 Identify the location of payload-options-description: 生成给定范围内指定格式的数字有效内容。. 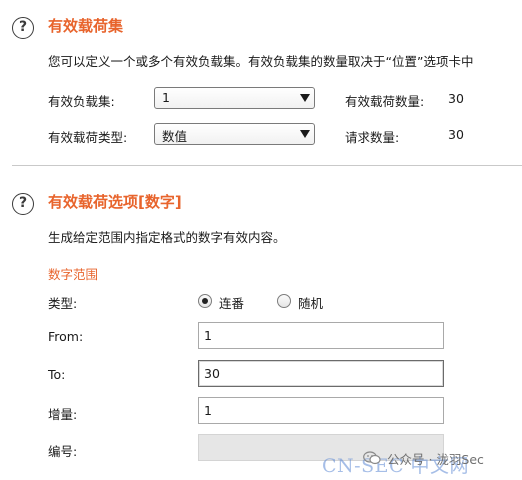
(167, 237).